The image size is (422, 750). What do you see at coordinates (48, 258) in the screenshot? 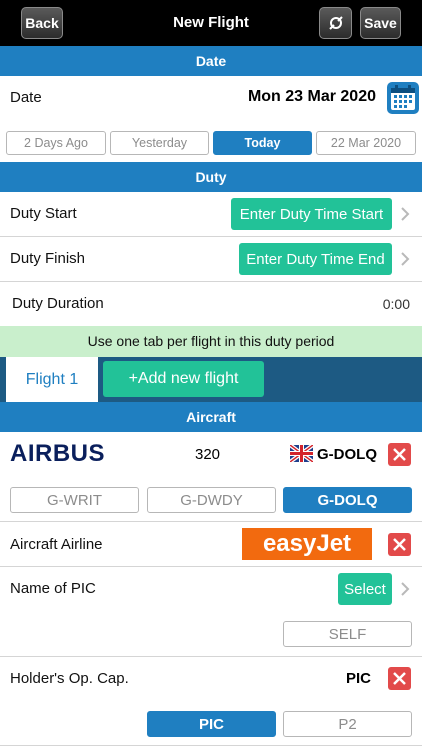
I see `duty-finish-label: Duty Finish` at bounding box center [48, 258].